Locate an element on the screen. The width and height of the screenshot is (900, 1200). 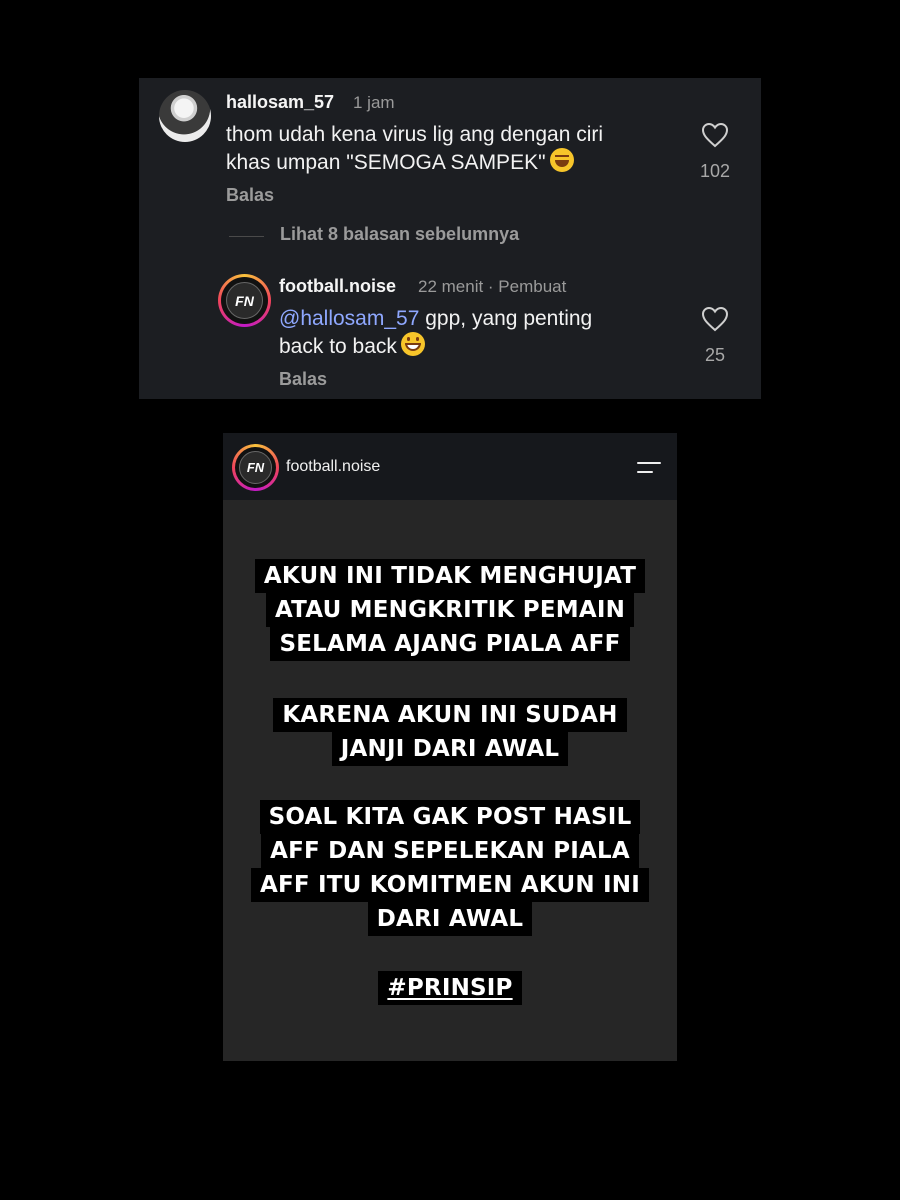
story-text-line: KARENA AKUN INI SUDAH is located at coordinates (450, 715).